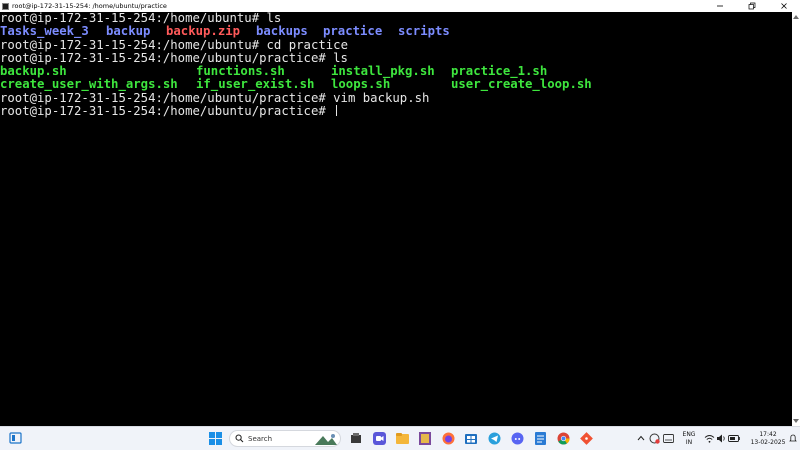 Image resolution: width=800 pixels, height=450 pixels. Describe the element at coordinates (5, 6) in the screenshot. I see `terminal-app-icon` at that location.